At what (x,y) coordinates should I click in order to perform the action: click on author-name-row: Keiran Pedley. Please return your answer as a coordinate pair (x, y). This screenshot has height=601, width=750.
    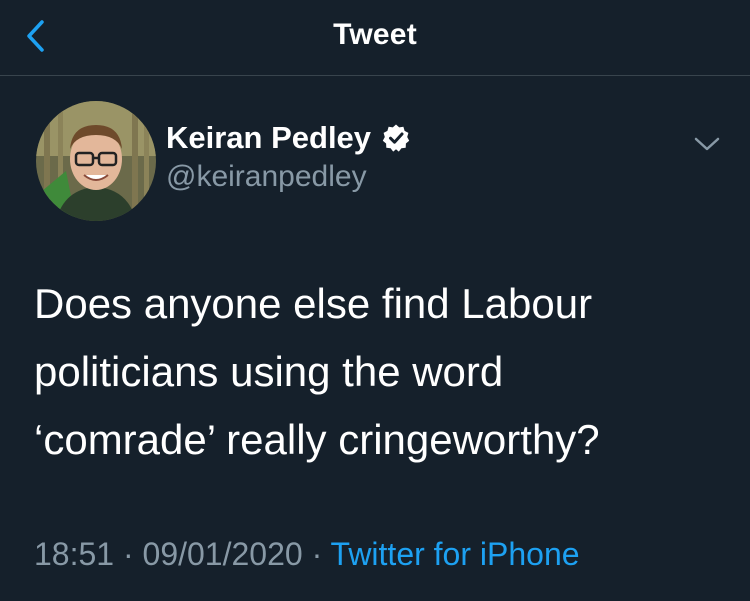
    Looking at the image, I should click on (288, 138).